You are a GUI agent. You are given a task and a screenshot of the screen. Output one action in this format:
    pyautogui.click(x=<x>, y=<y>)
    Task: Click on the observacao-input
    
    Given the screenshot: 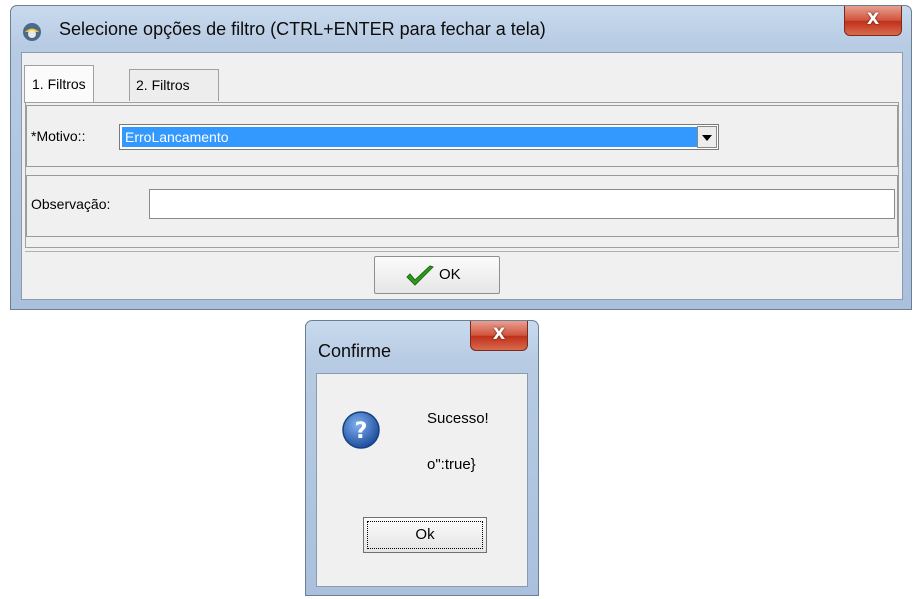 What is the action you would take?
    pyautogui.click(x=522, y=204)
    